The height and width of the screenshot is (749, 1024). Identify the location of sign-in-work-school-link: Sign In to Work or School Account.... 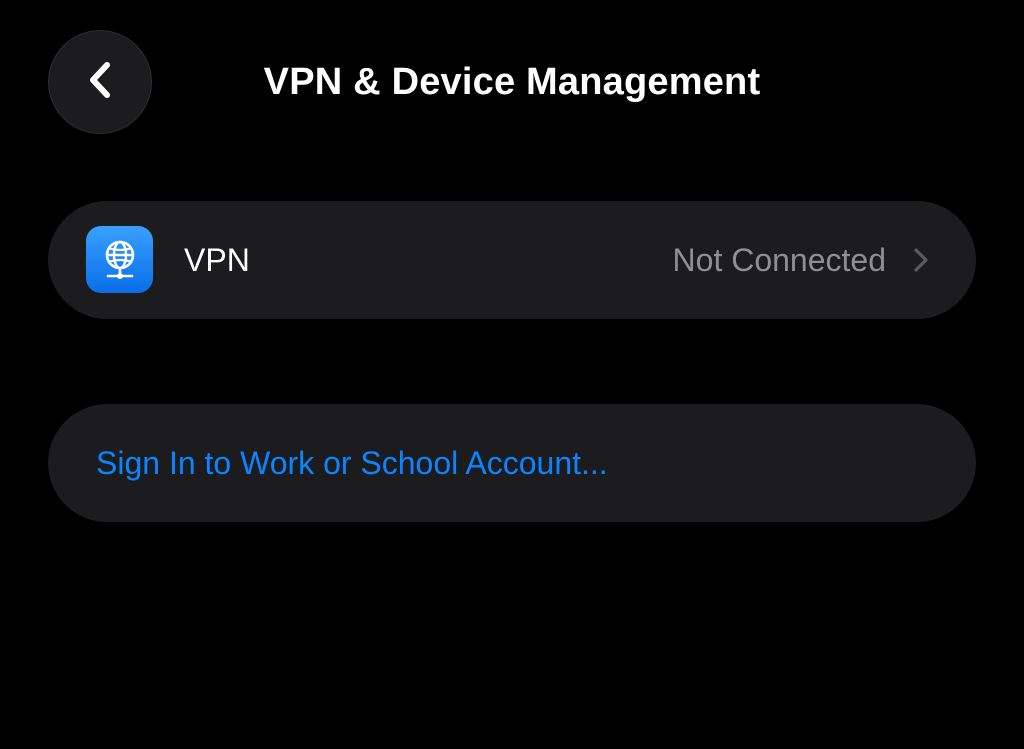
(352, 463).